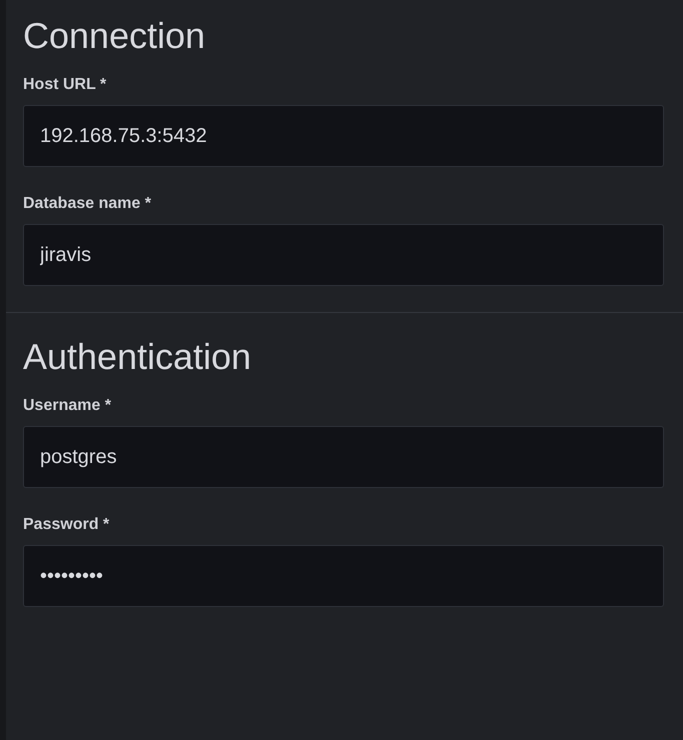  Describe the element at coordinates (65, 85) in the screenshot. I see `field-label: Host URL *` at that location.